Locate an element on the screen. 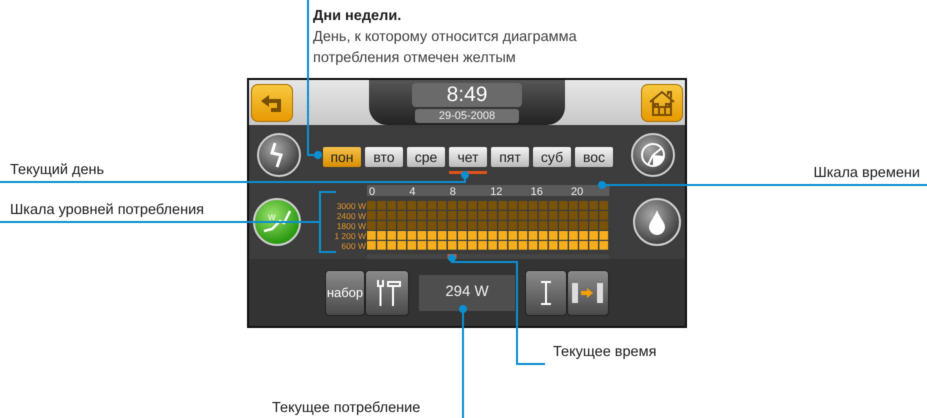  drop-icon is located at coordinates (657, 222).